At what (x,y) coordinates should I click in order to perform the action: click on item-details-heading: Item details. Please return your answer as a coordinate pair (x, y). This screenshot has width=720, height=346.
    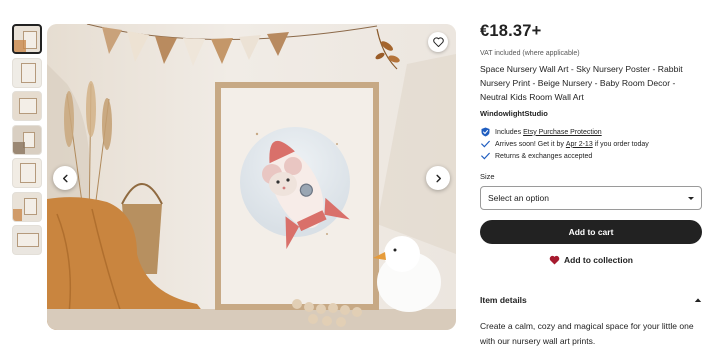
    Looking at the image, I should click on (503, 300).